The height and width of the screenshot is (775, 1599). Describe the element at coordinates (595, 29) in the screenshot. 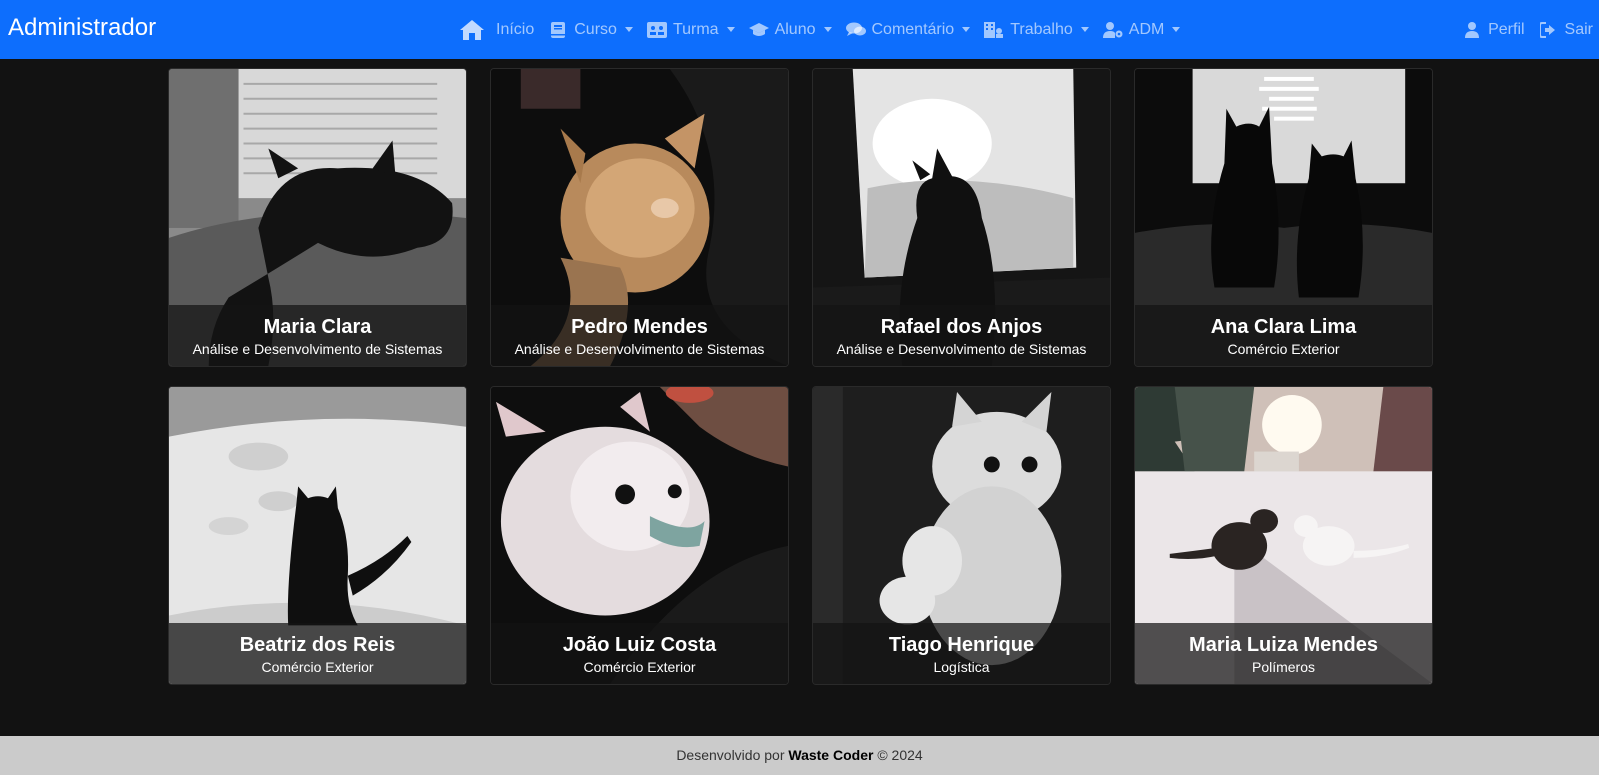

I see `nav-label-curso: Curso` at that location.